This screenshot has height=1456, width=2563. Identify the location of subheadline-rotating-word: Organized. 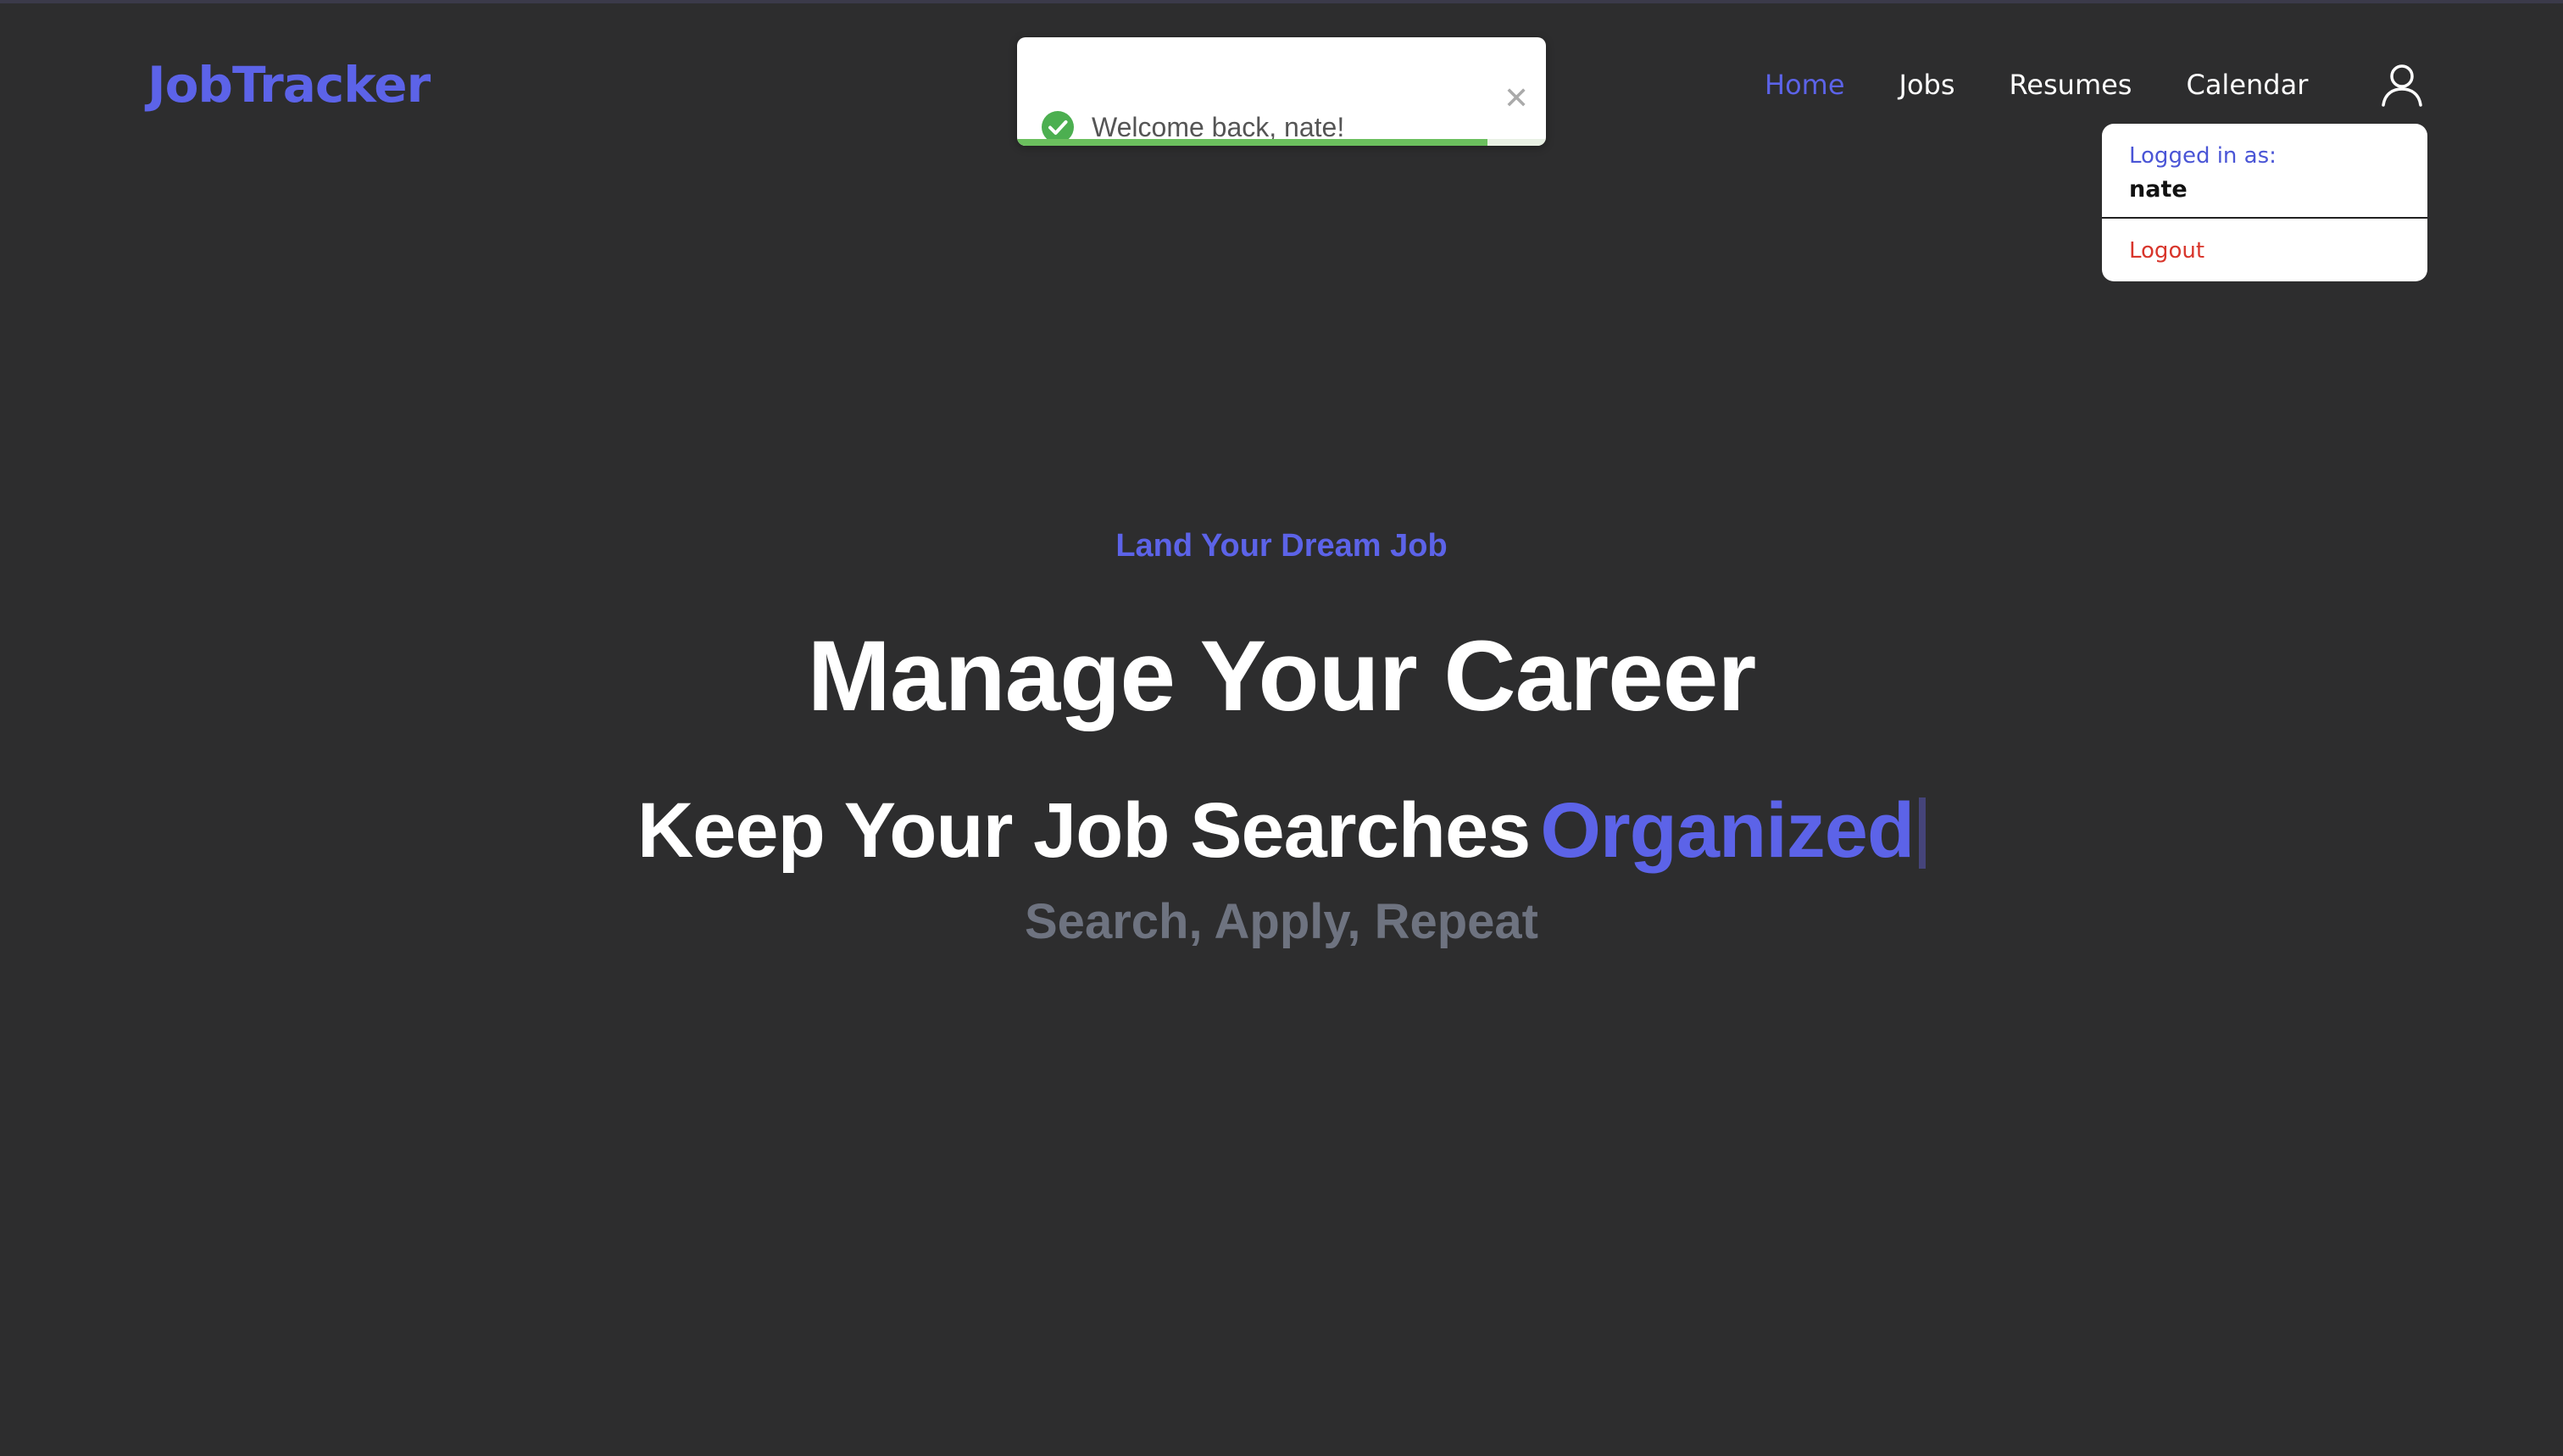
(1727, 831).